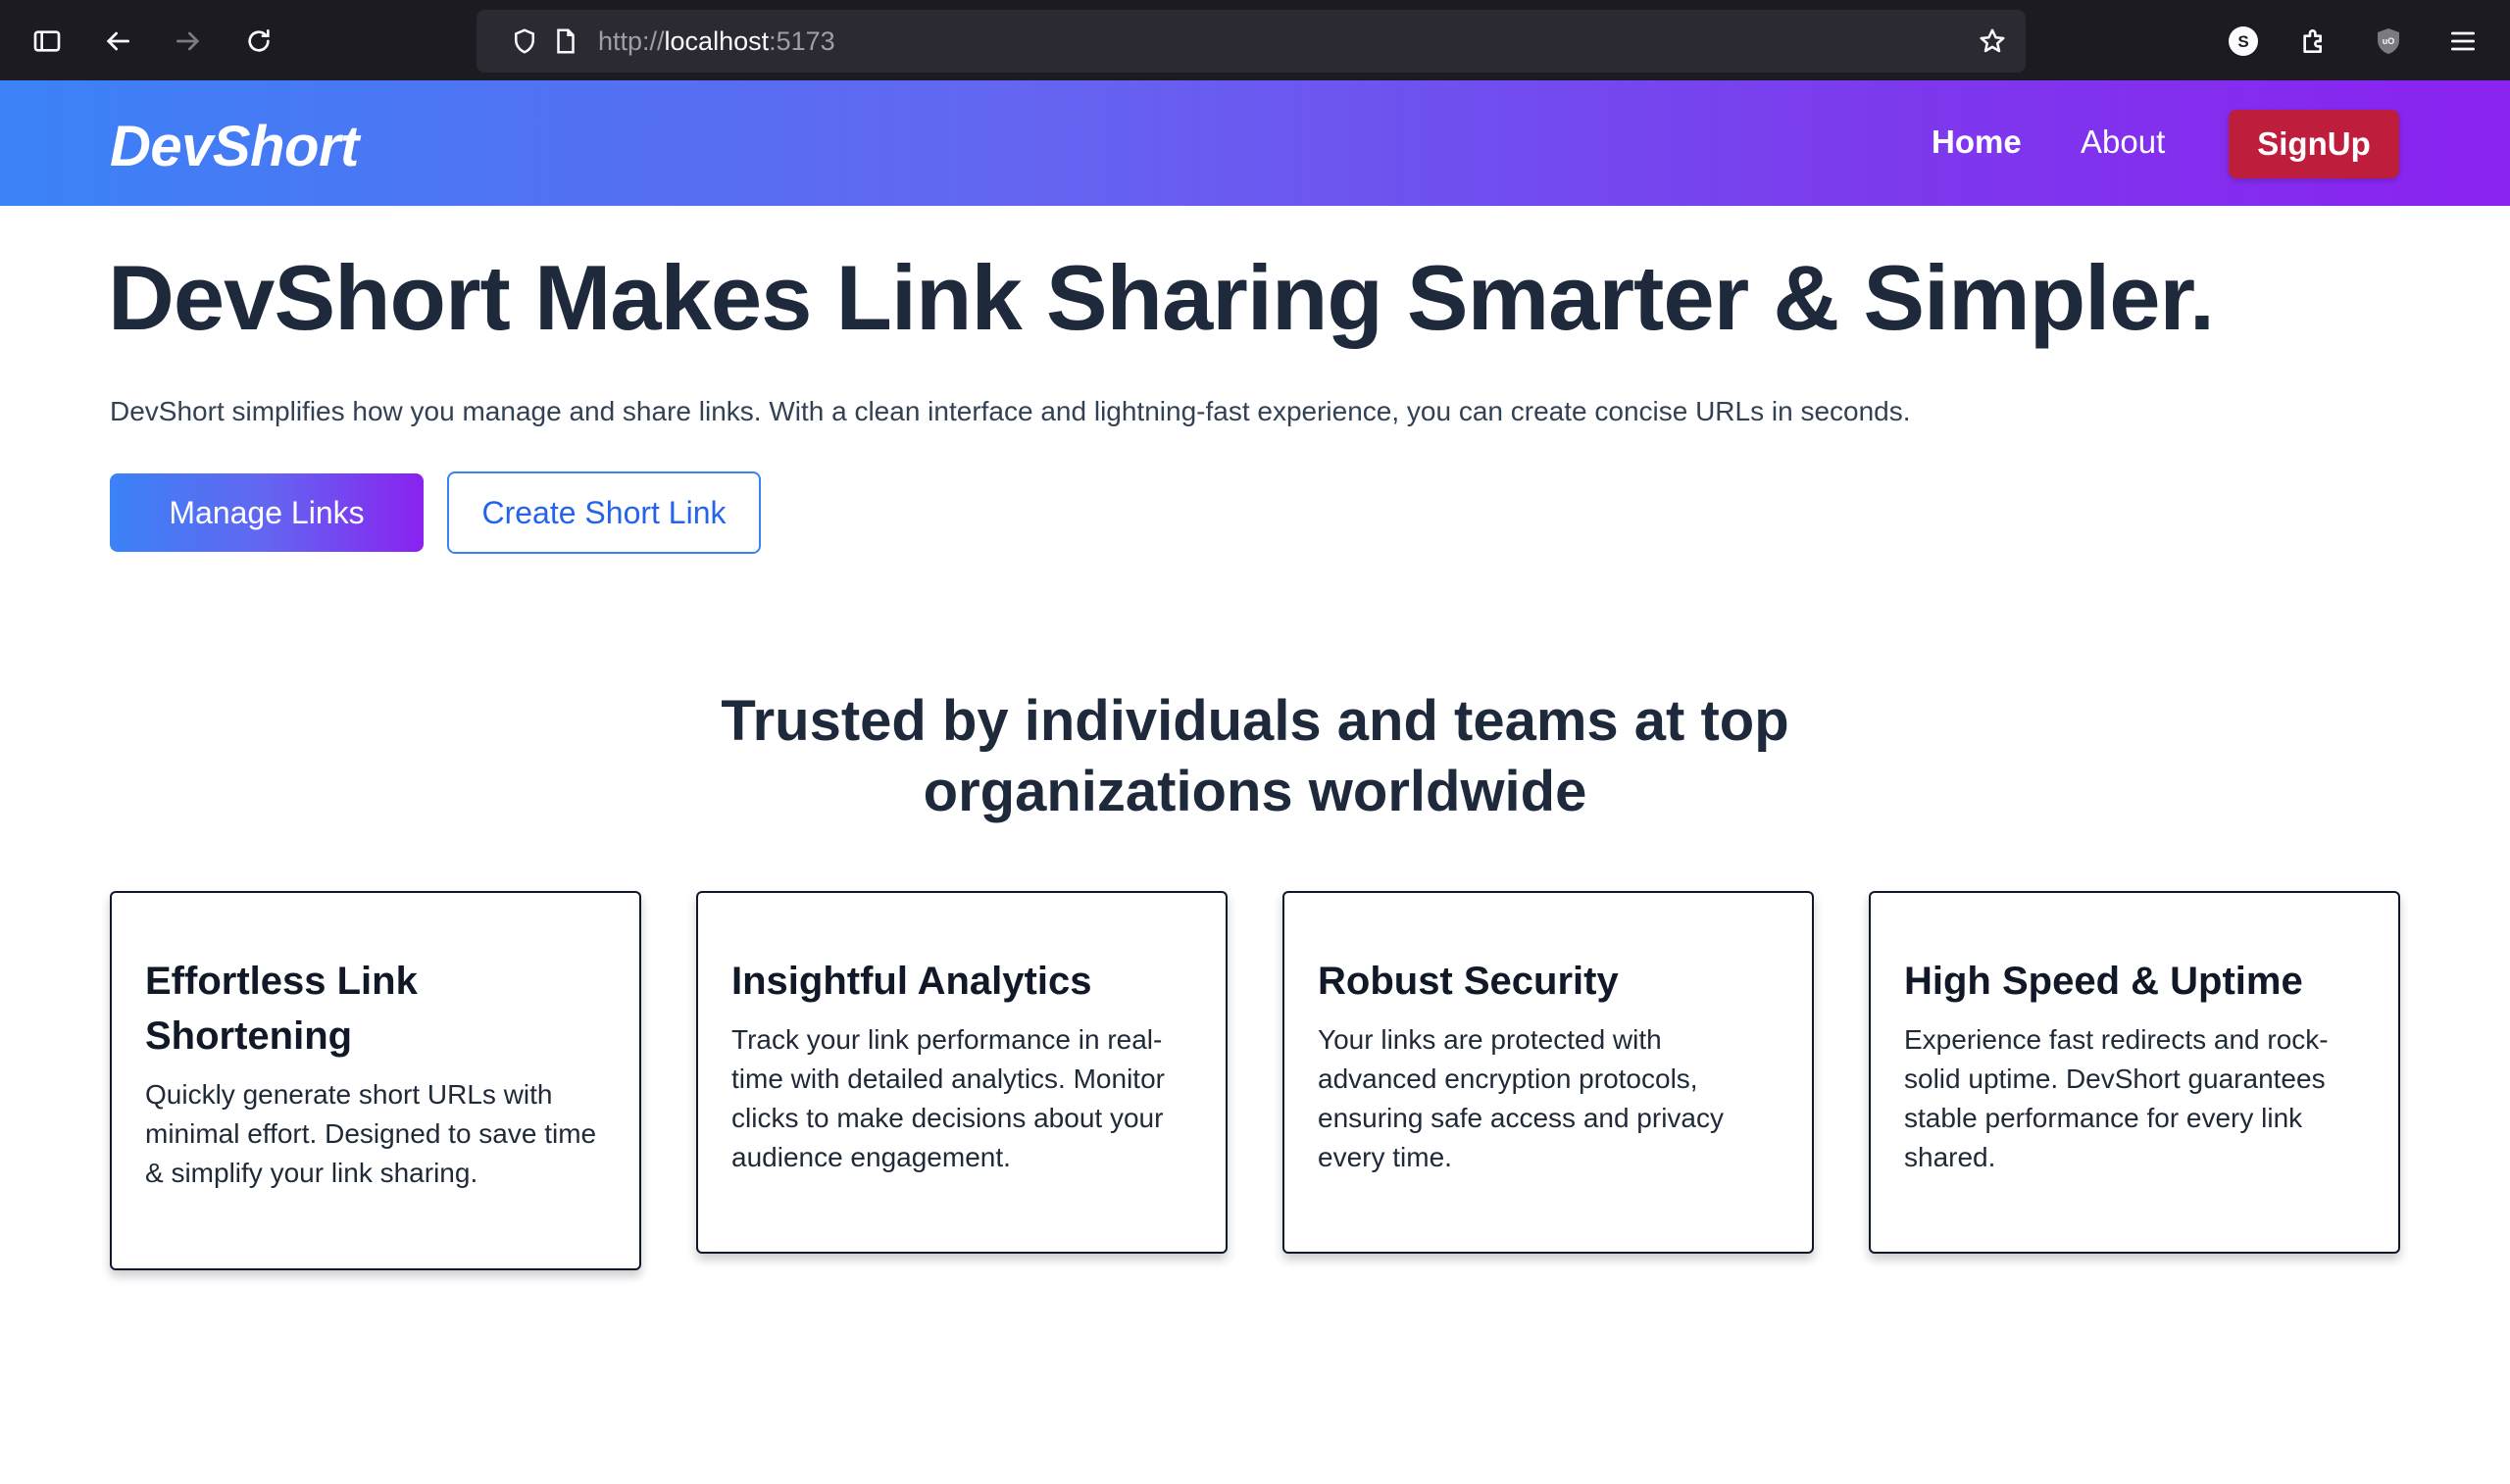 This screenshot has height=1484, width=2510. I want to click on ublock-shield-icon: uO, so click(2388, 41).